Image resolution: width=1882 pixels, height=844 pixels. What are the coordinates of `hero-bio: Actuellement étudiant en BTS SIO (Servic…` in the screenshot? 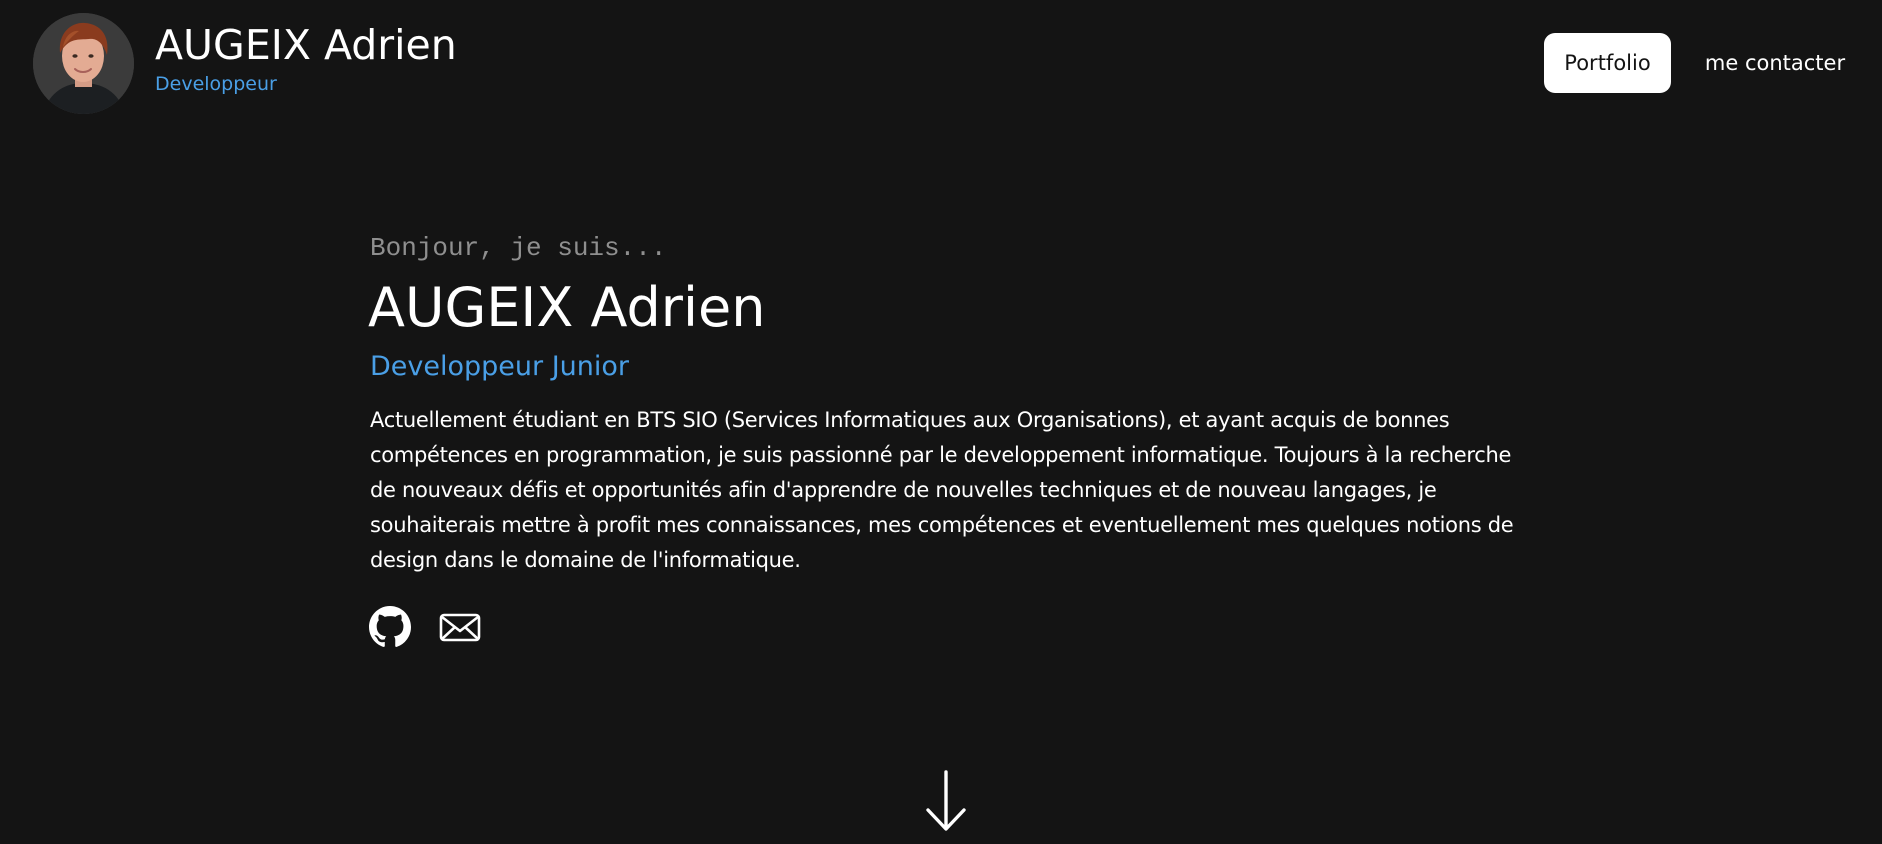 It's located at (942, 490).